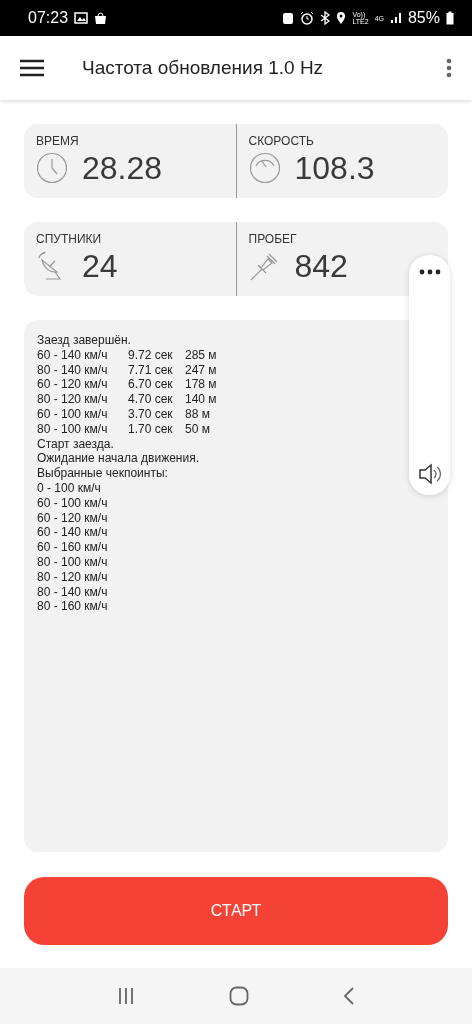 The image size is (472, 1024). I want to click on log-line: 0 - 100 км/ч, so click(69, 488).